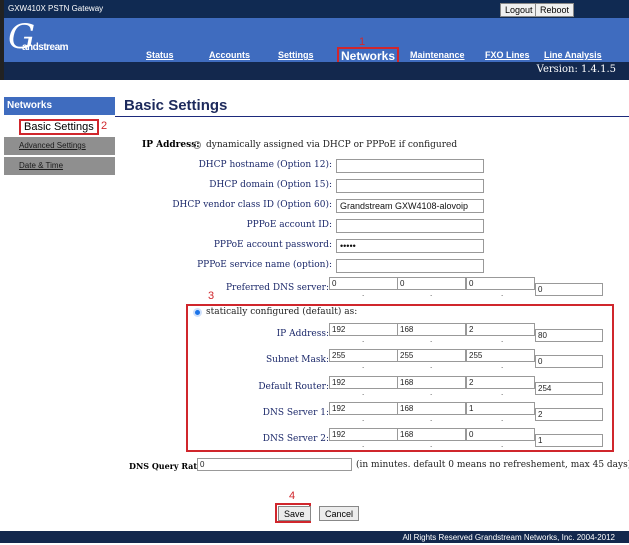  I want to click on nav-line-analysis: Line Analysis, so click(573, 55).